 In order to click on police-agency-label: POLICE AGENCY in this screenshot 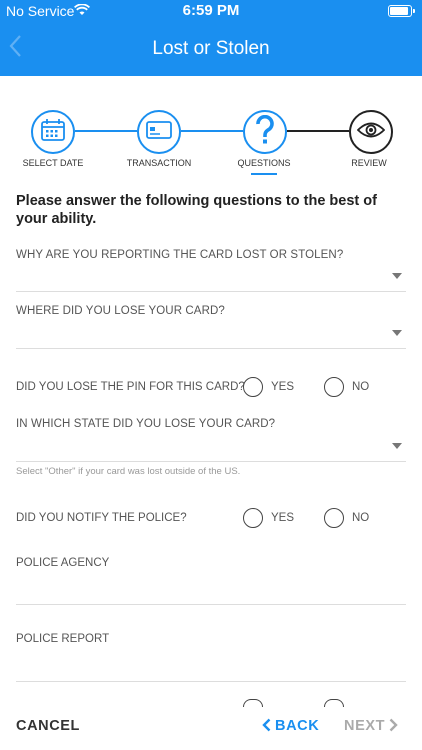, I will do `click(63, 563)`.